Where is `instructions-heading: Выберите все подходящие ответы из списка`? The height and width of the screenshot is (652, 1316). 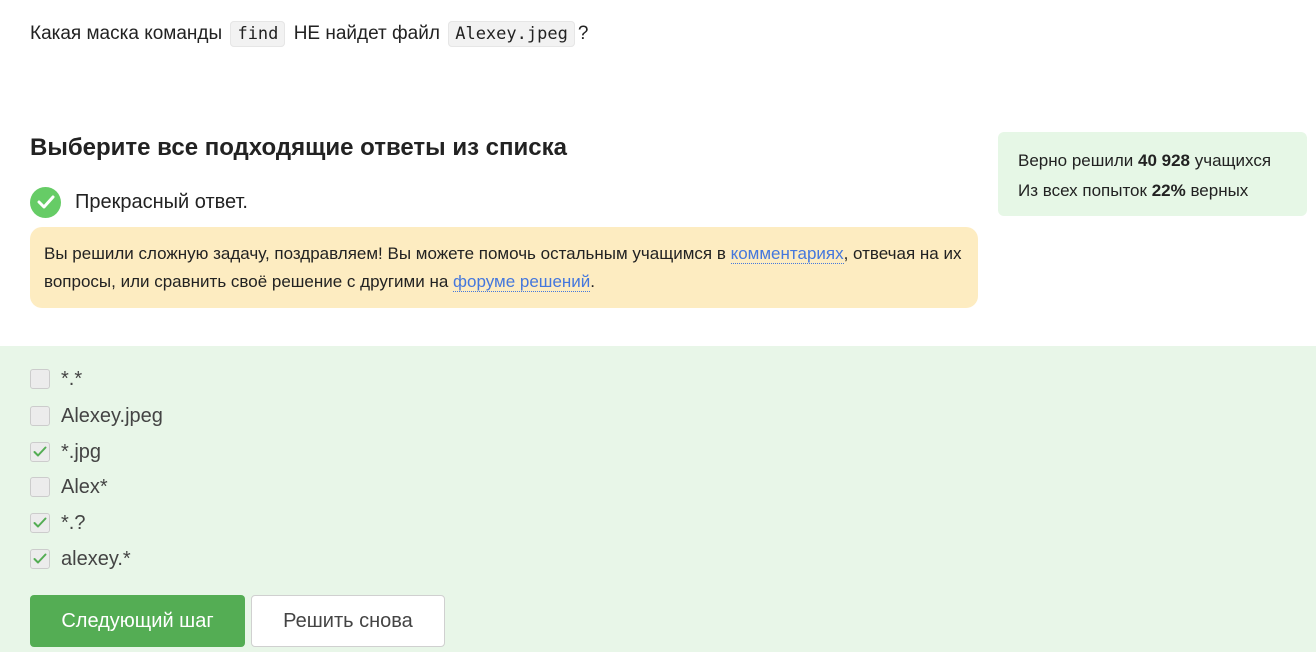
instructions-heading: Выберите все подходящие ответы из списка is located at coordinates (298, 147).